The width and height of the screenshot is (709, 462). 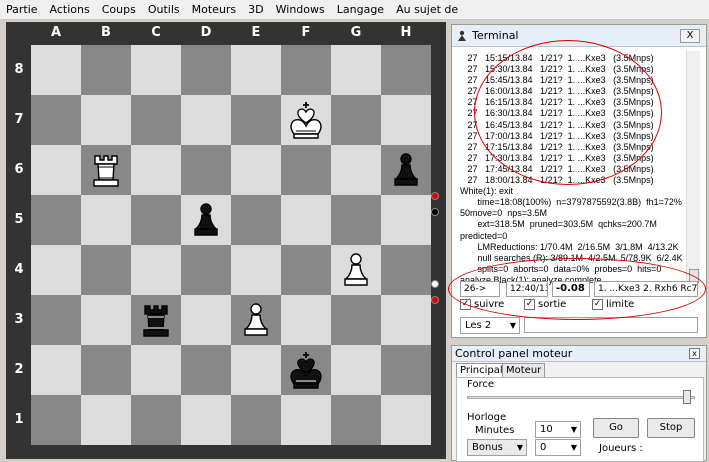 I want to click on square-c5, so click(x=156, y=220).